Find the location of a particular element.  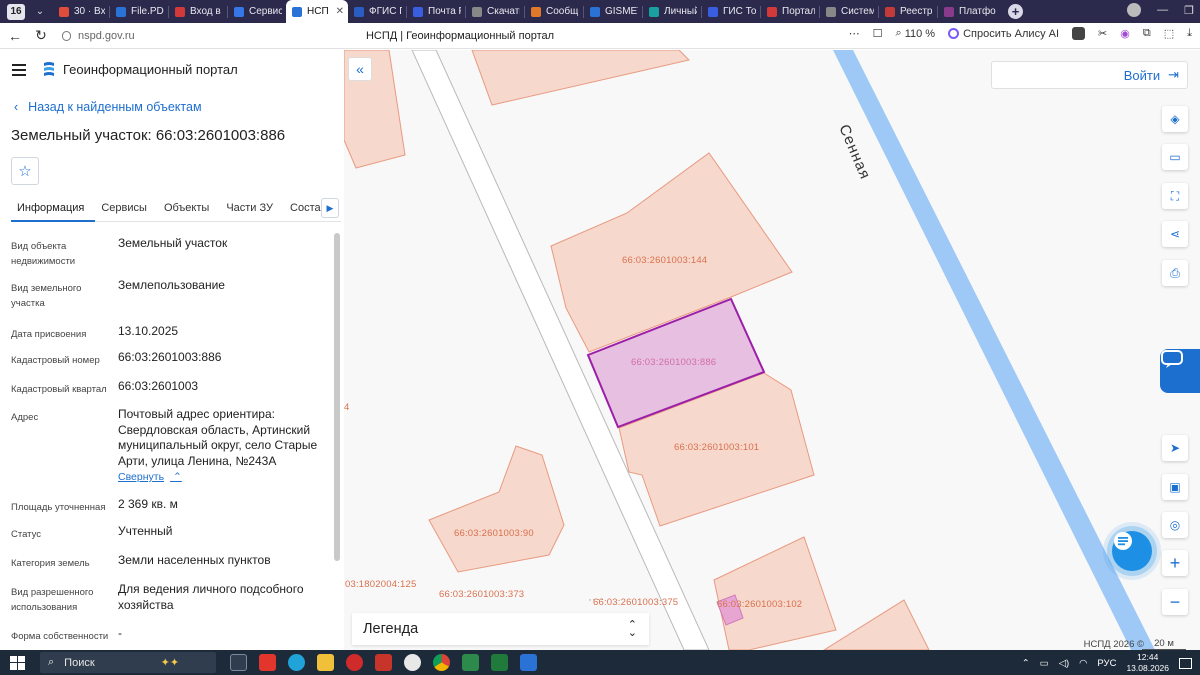

downloads-icon: ⬚ is located at coordinates (1169, 33).